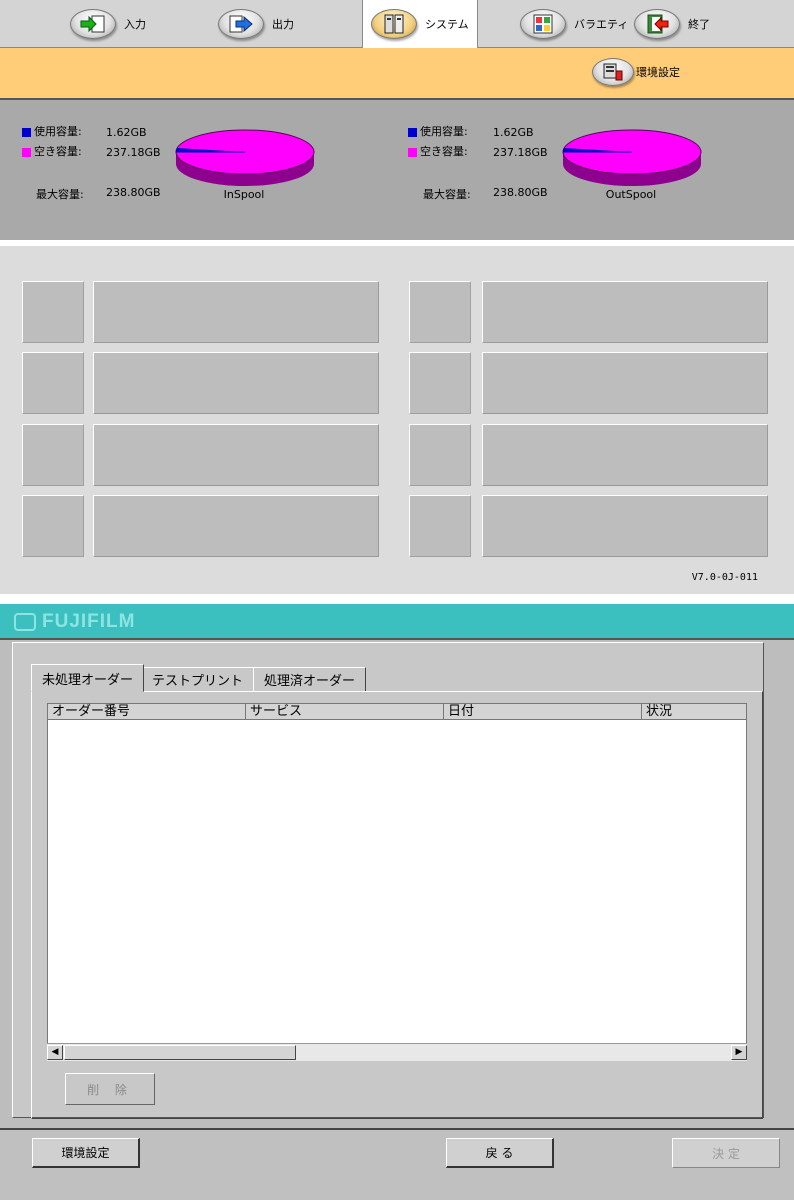 This screenshot has width=794, height=1200. What do you see at coordinates (724, 577) in the screenshot?
I see `version-label: V7.0-0J-011` at bounding box center [724, 577].